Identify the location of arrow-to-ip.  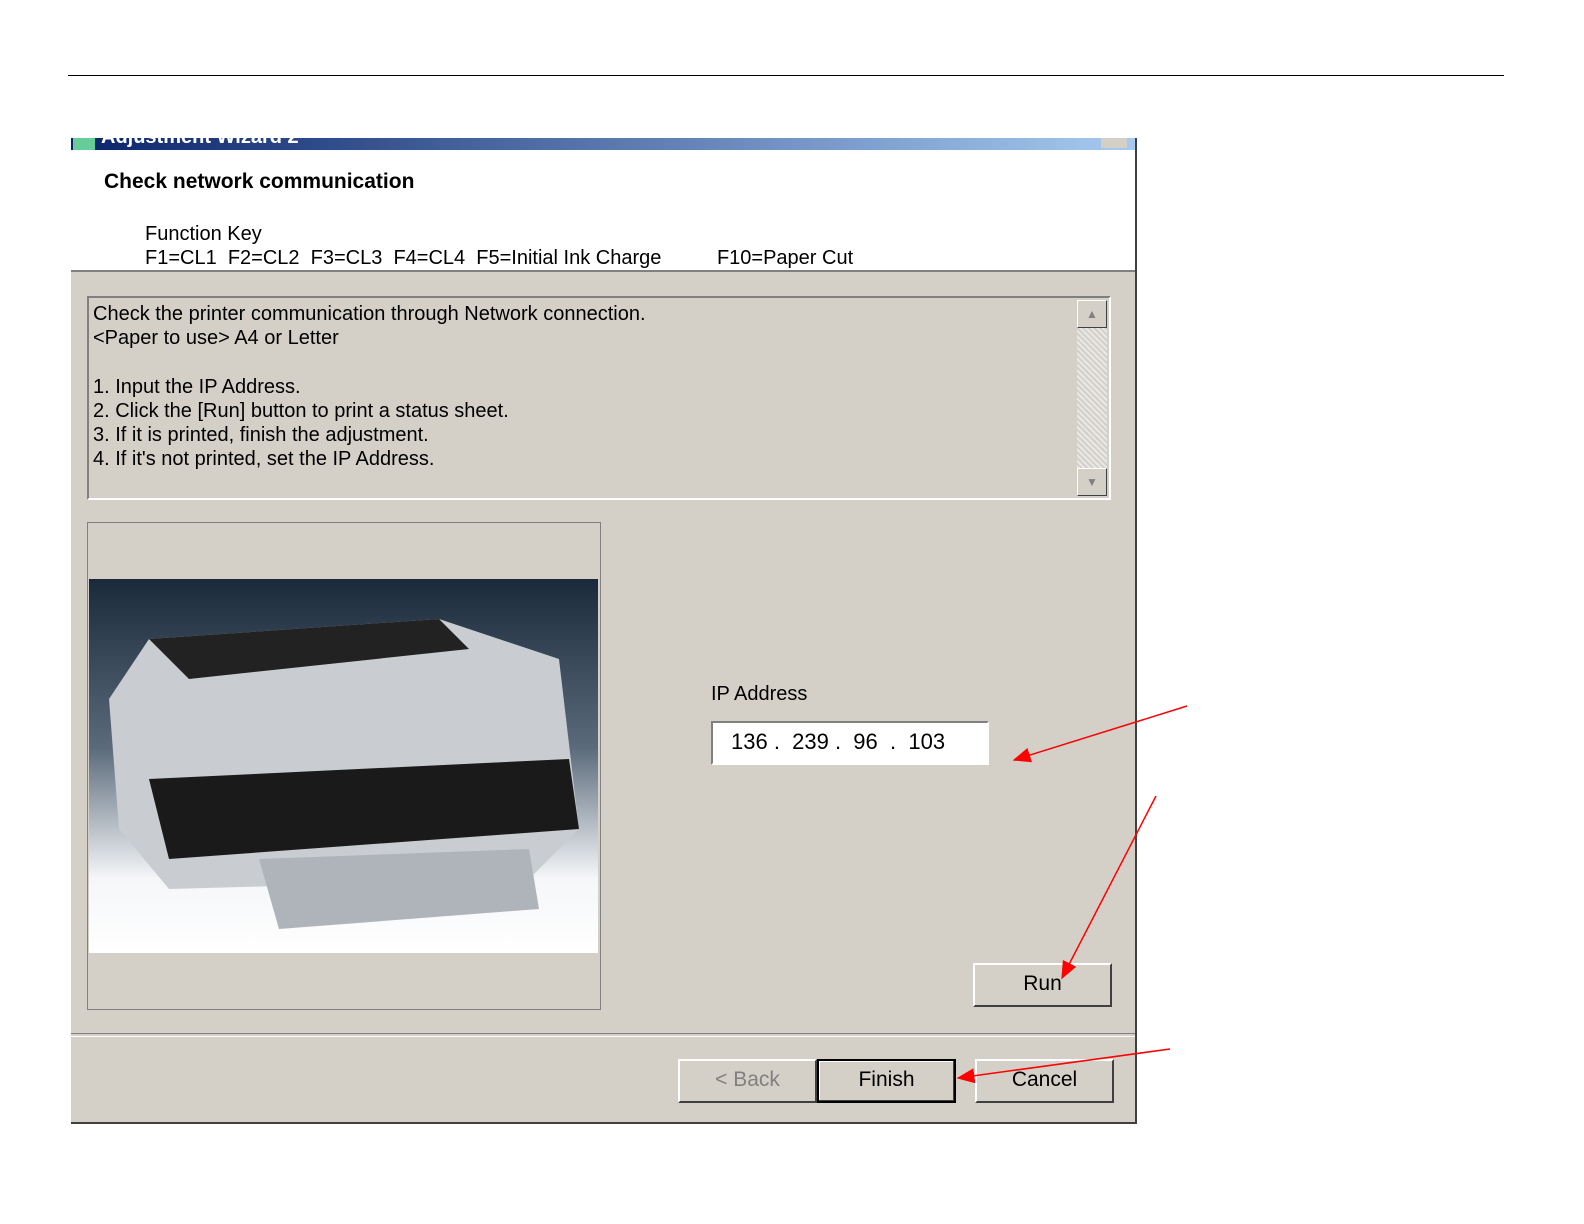
(1100, 734).